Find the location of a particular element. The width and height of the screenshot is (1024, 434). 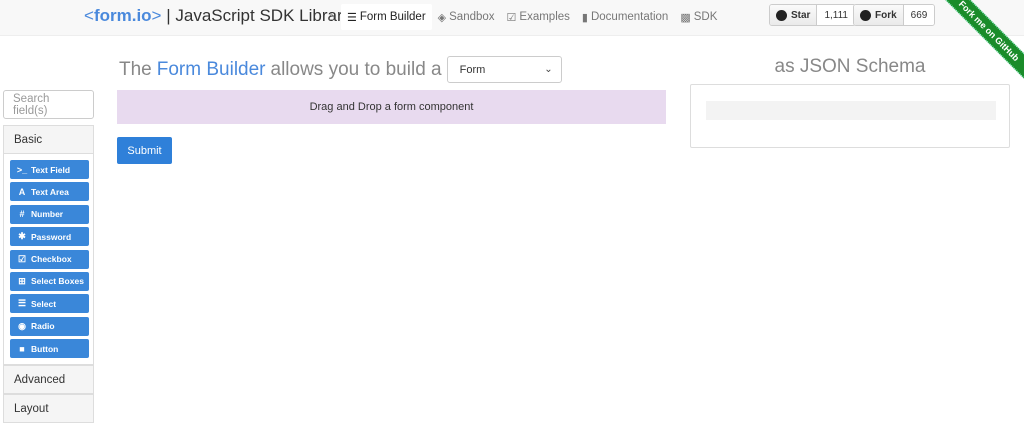

star-label: Star is located at coordinates (801, 15).